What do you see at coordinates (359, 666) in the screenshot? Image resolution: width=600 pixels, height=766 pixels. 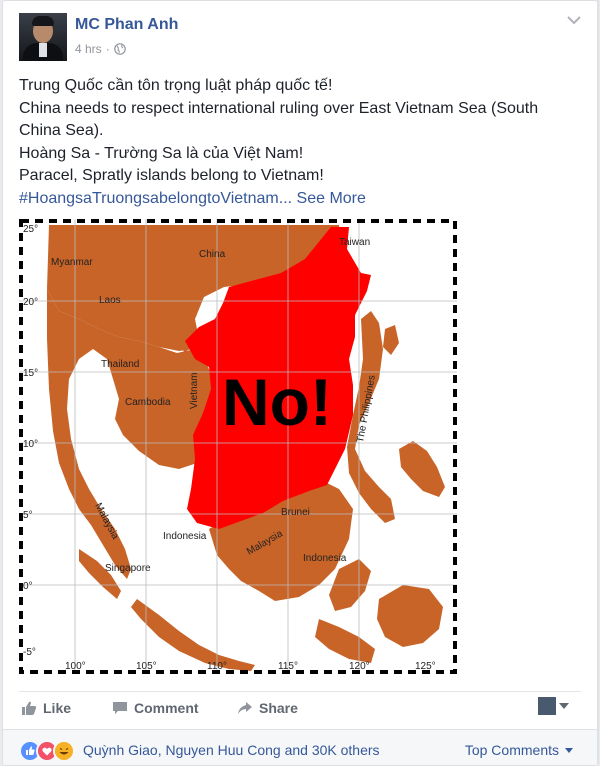 I see `lon-tick: 120°` at bounding box center [359, 666].